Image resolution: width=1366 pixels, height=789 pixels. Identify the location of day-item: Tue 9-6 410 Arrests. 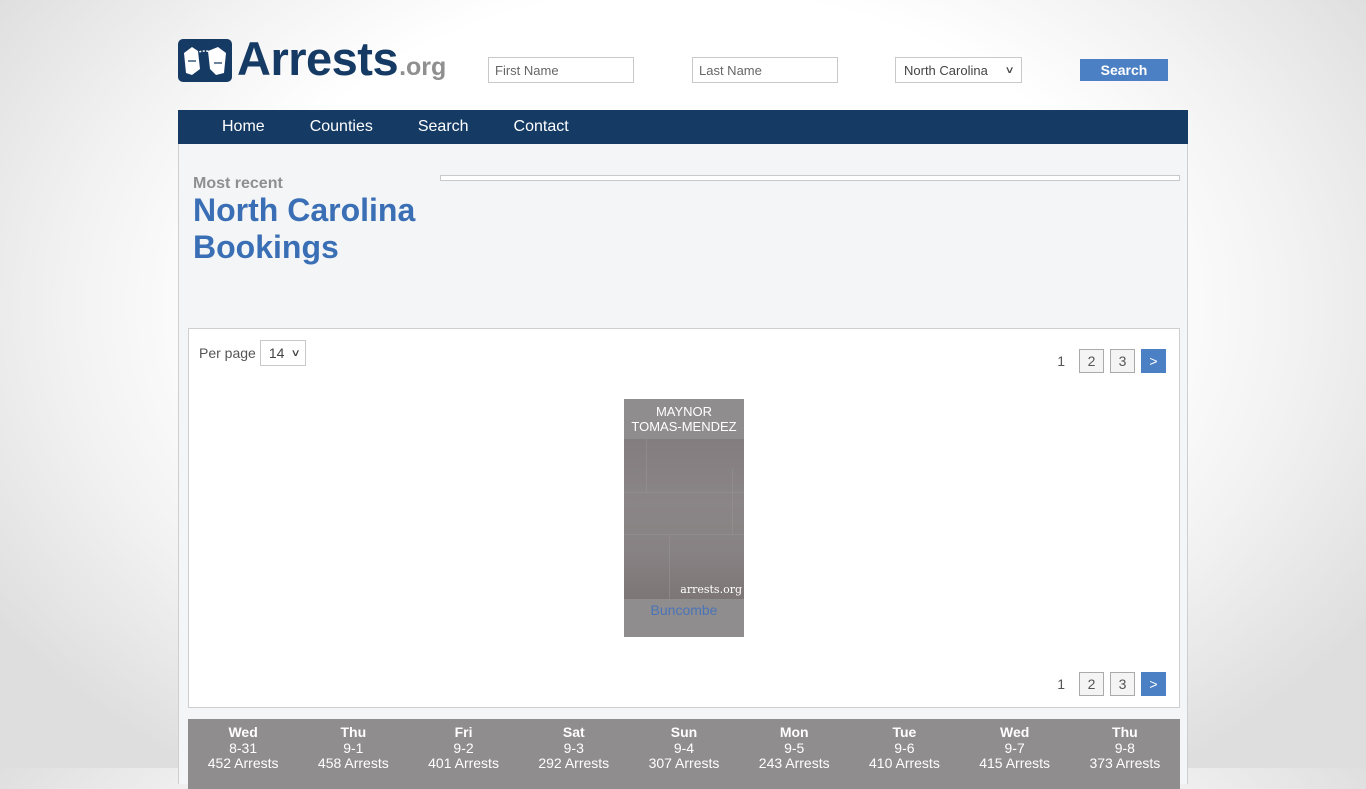
(904, 754).